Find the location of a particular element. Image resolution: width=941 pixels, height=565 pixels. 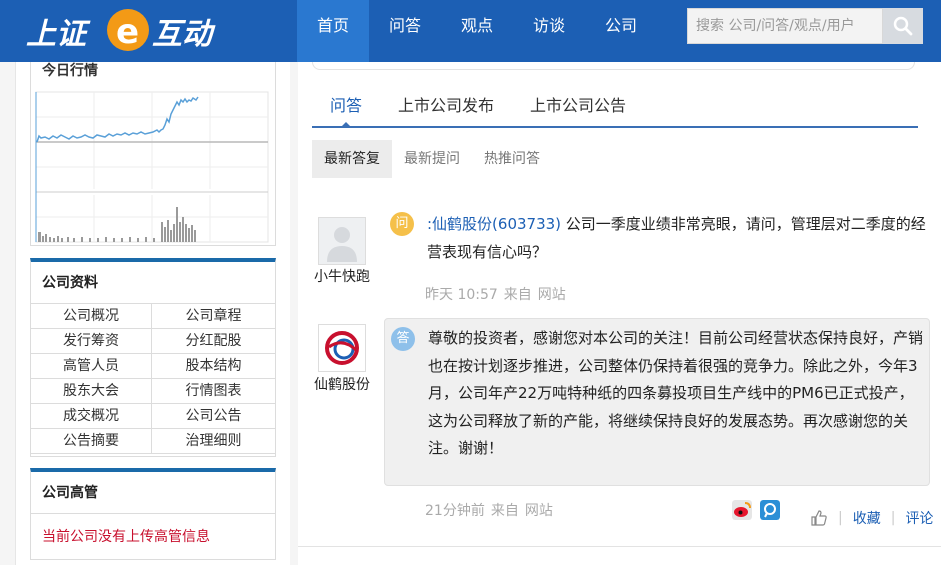

link-issuance-financing: 发行筹资 is located at coordinates (91, 341).